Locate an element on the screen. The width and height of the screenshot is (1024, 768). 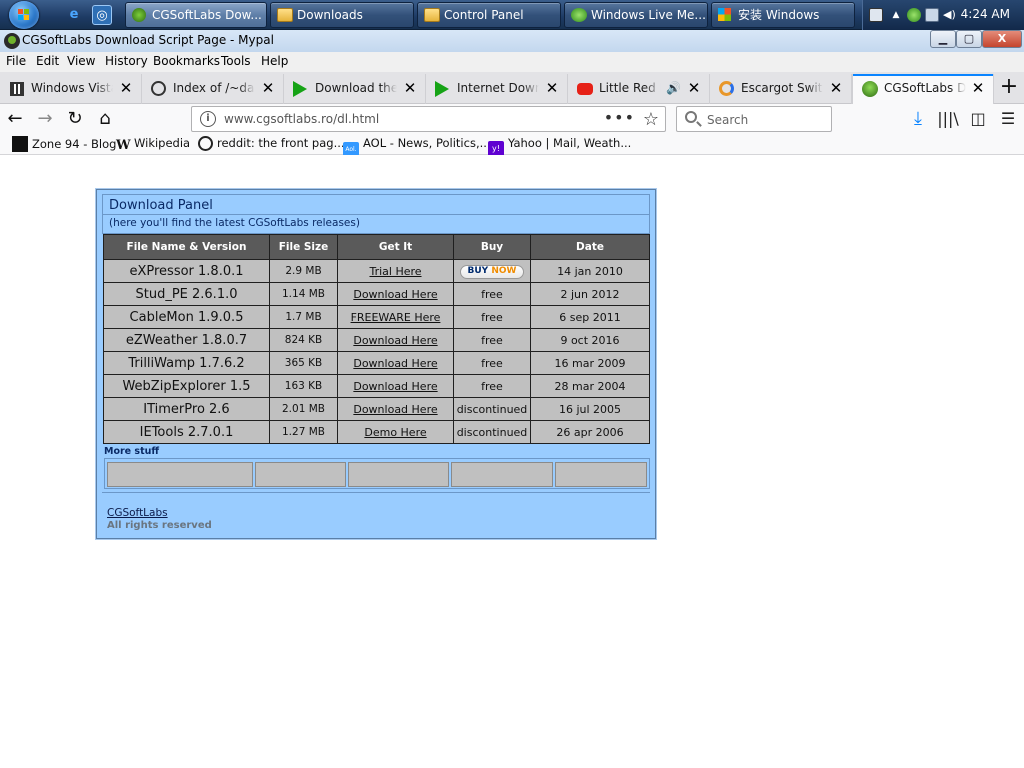
taskbar-button-control-panel: Control Panel is located at coordinates (489, 15).